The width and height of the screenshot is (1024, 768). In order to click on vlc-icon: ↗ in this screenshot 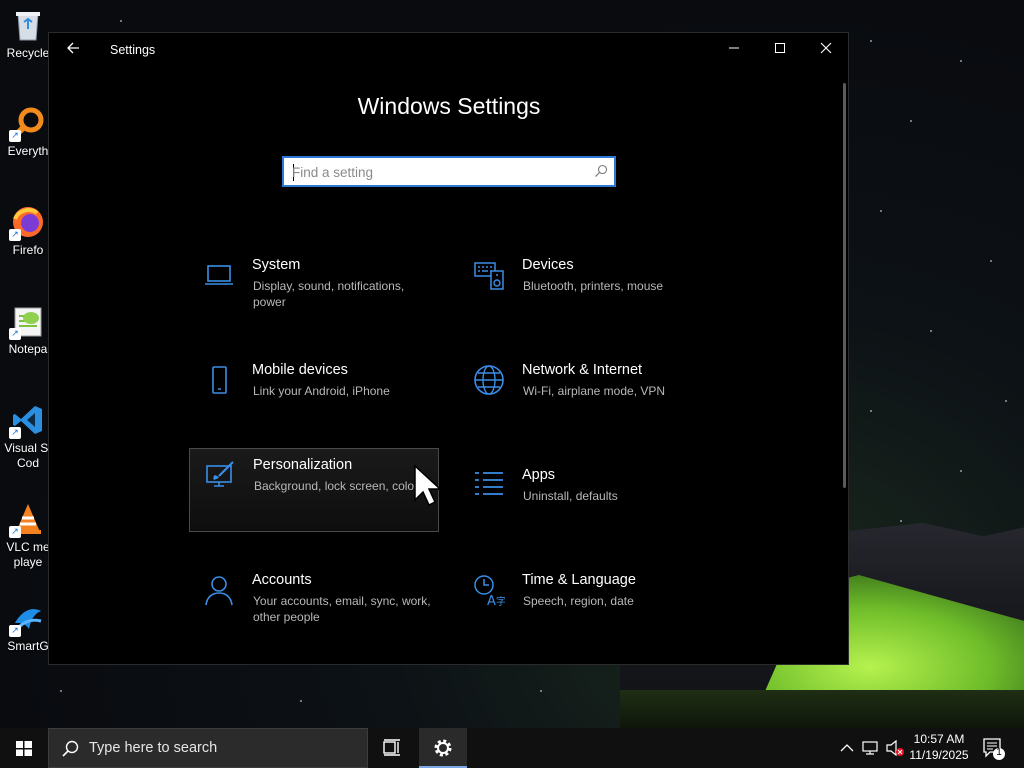, I will do `click(27, 520)`.